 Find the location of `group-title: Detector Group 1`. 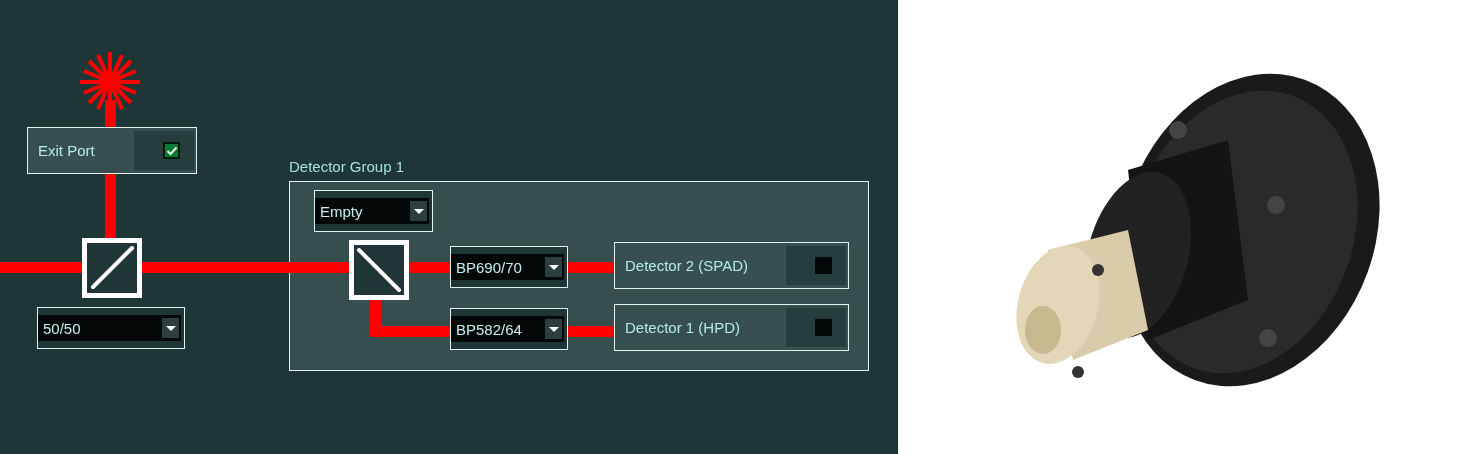

group-title: Detector Group 1 is located at coordinates (347, 166).